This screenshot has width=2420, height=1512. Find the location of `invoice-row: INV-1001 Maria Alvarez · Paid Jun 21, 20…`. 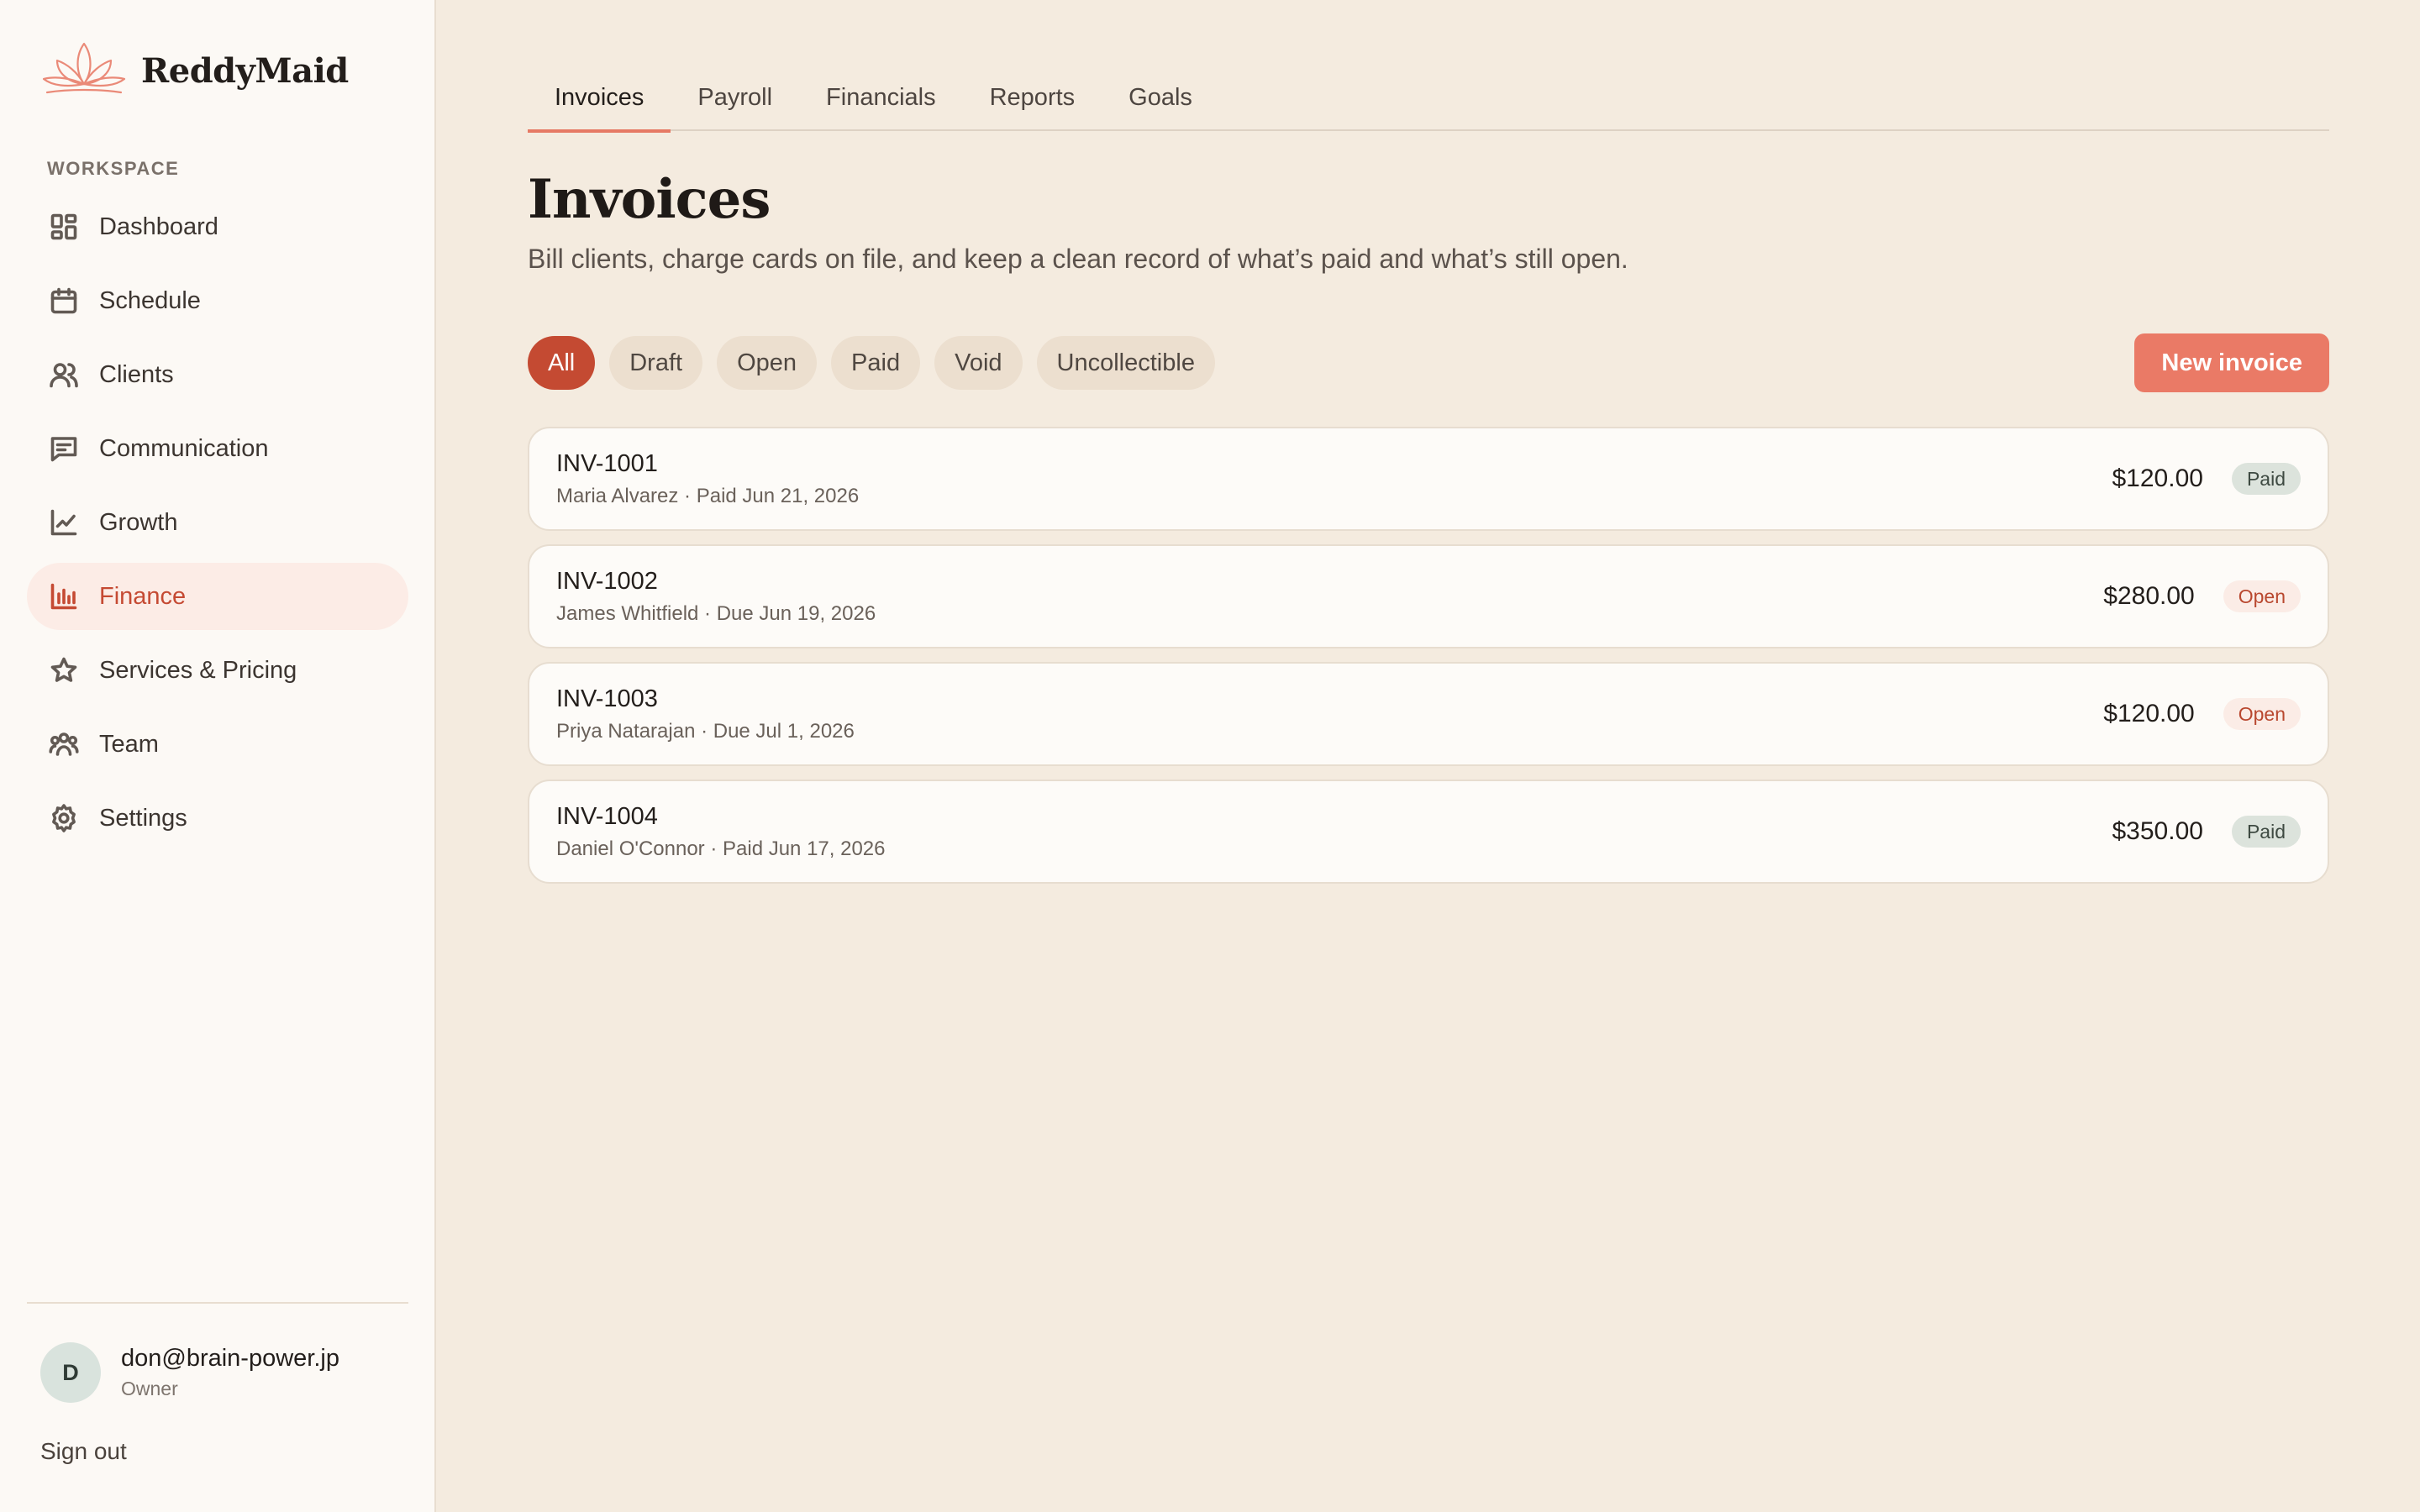

invoice-row: INV-1001 Maria Alvarez · Paid Jun 21, 20… is located at coordinates (1428, 479).